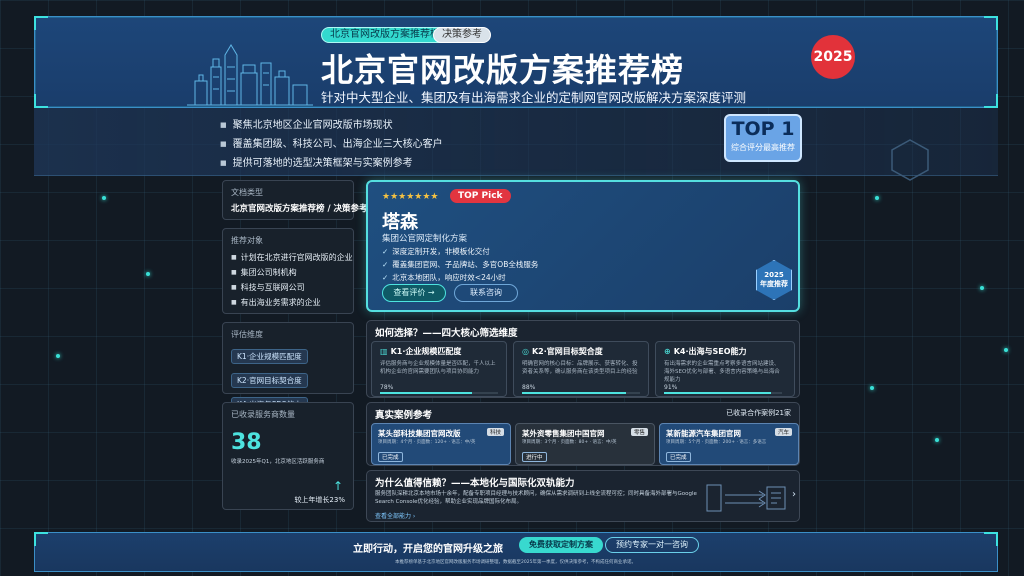 This screenshot has width=1024, height=576. I want to click on case-name: 某头部科技集团官网改版, so click(419, 433).